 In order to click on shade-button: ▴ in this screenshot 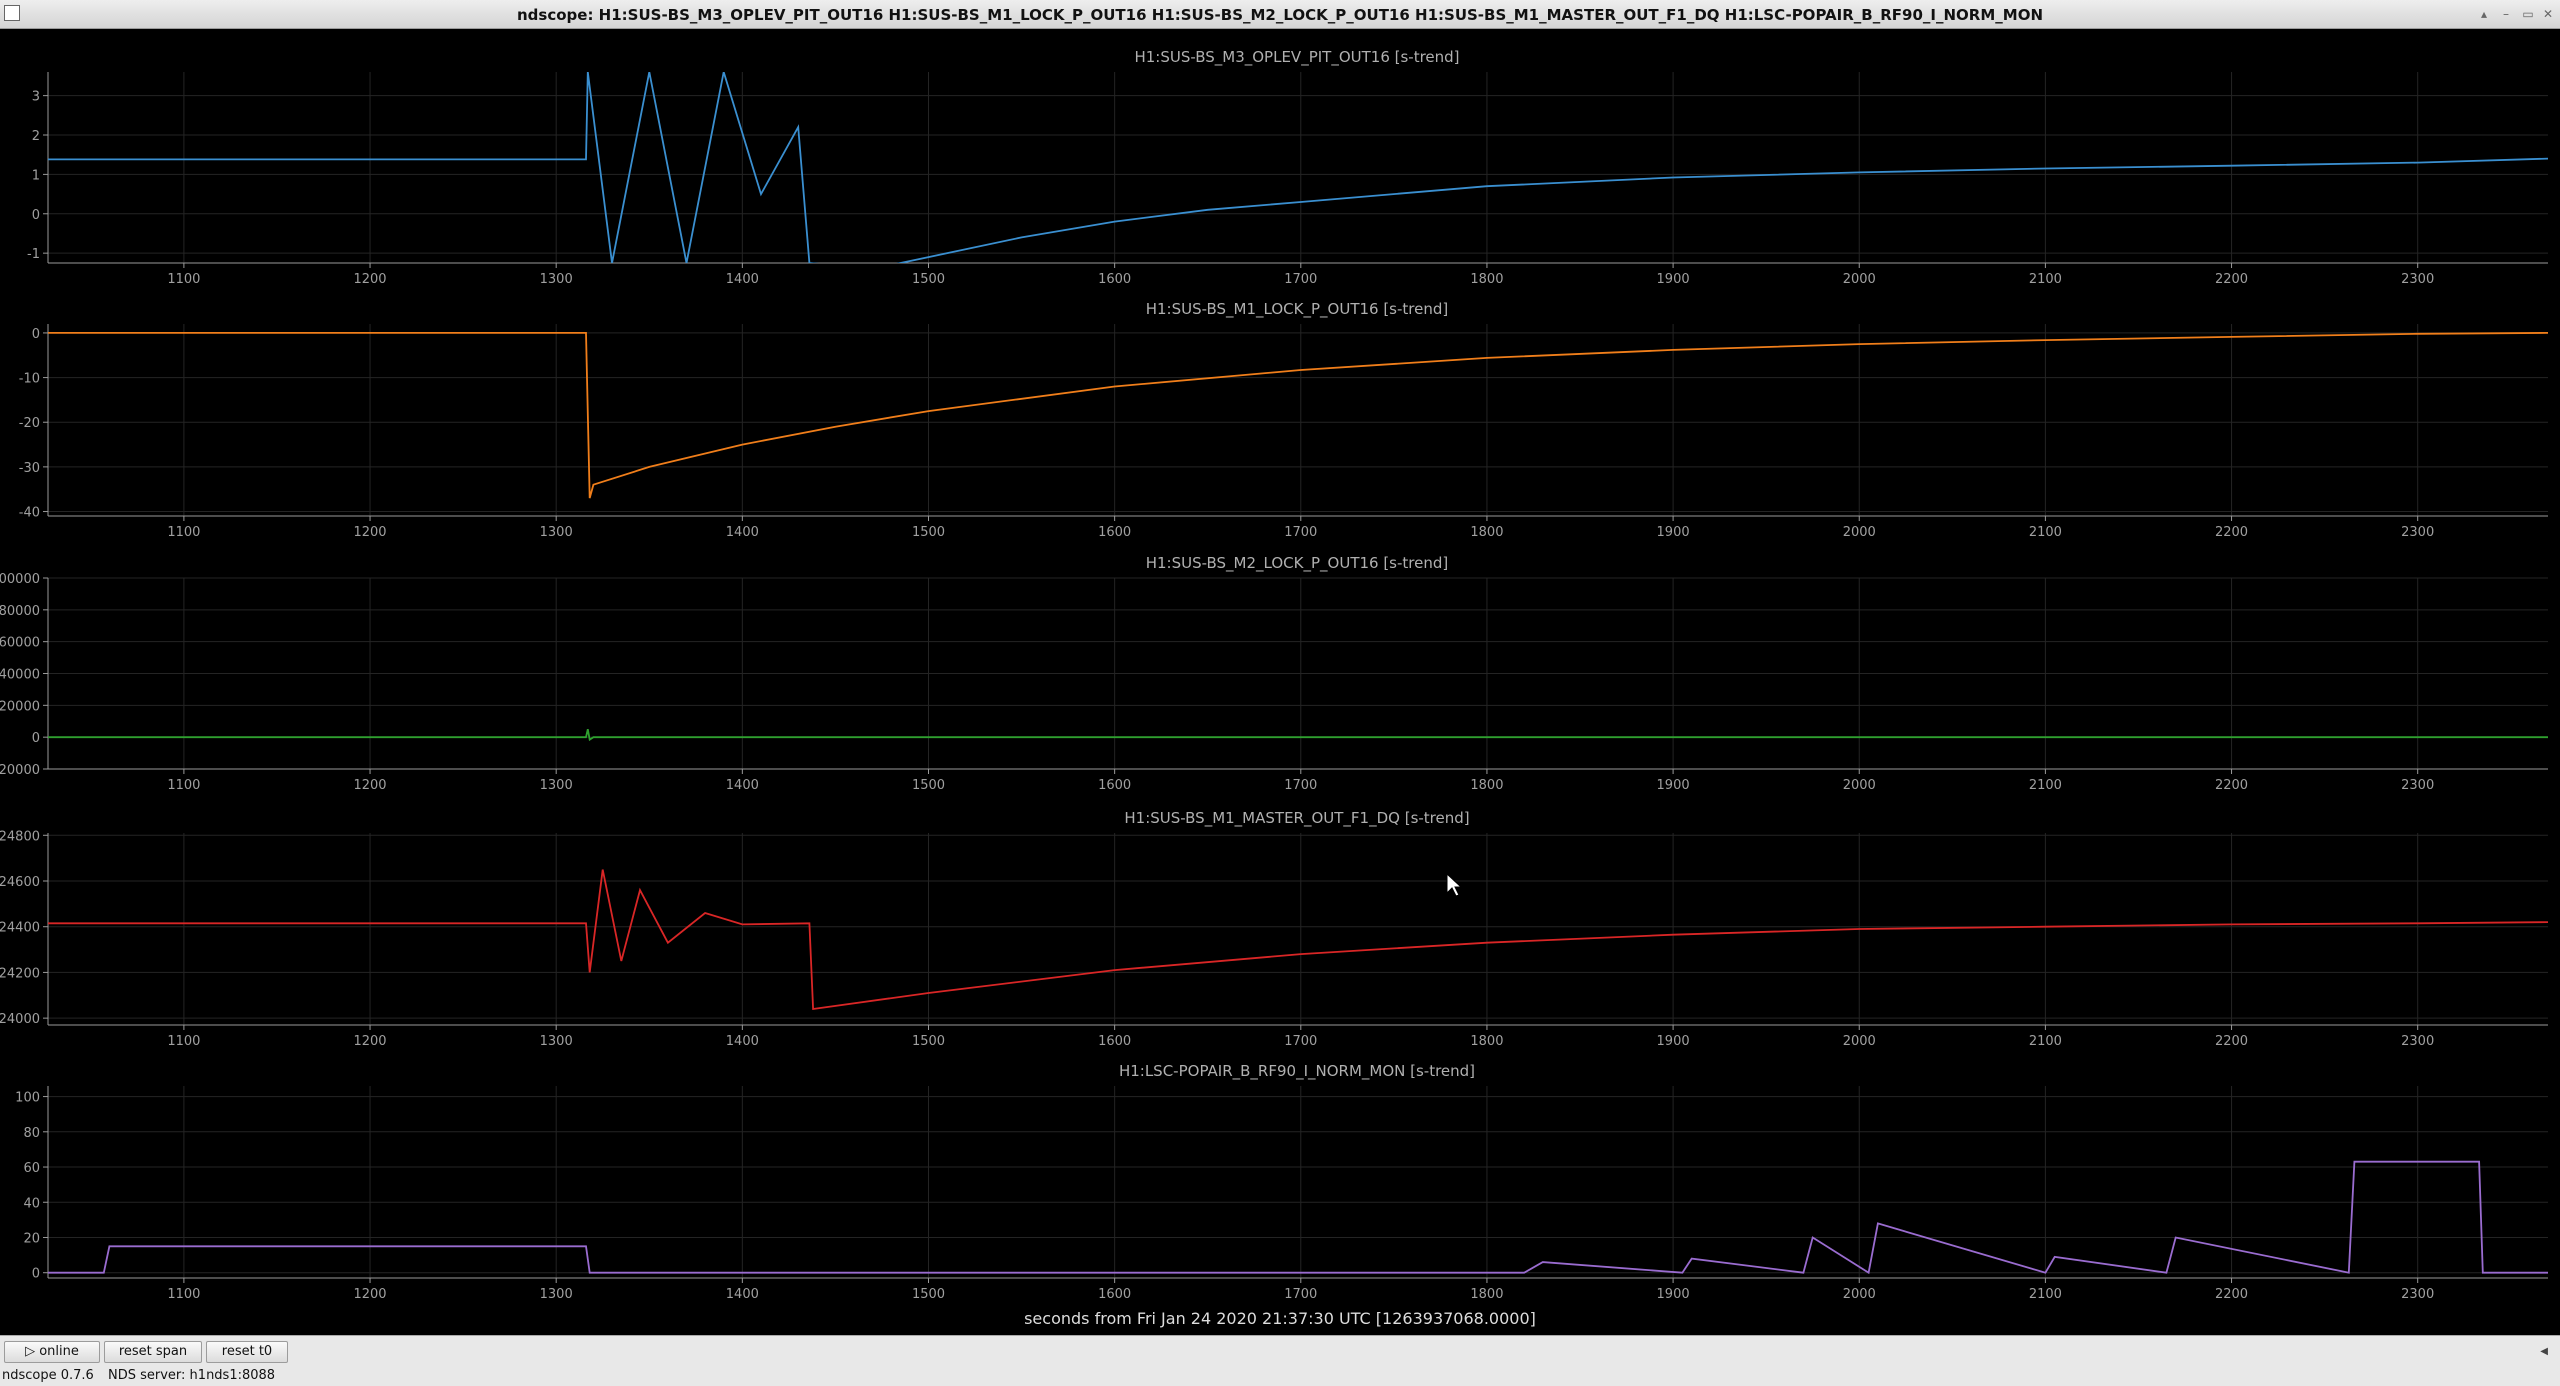, I will do `click(2484, 14)`.